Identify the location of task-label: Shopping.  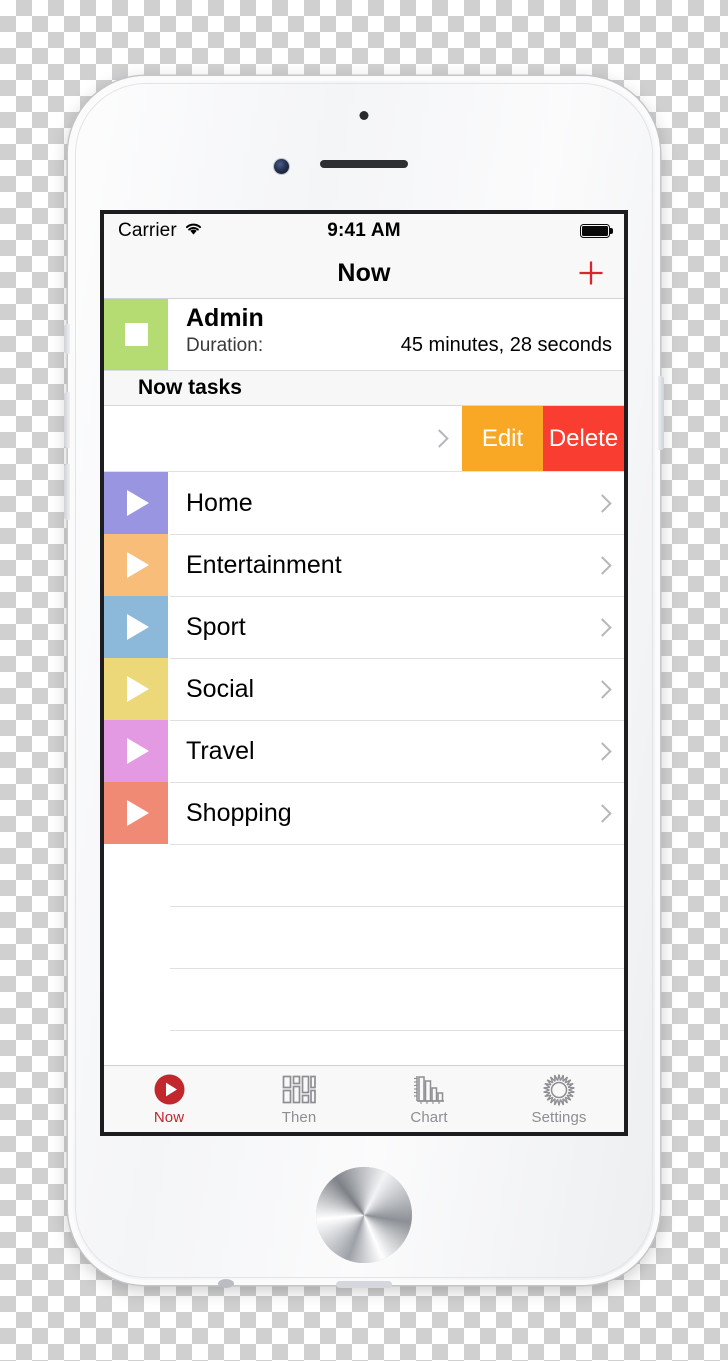
(239, 812).